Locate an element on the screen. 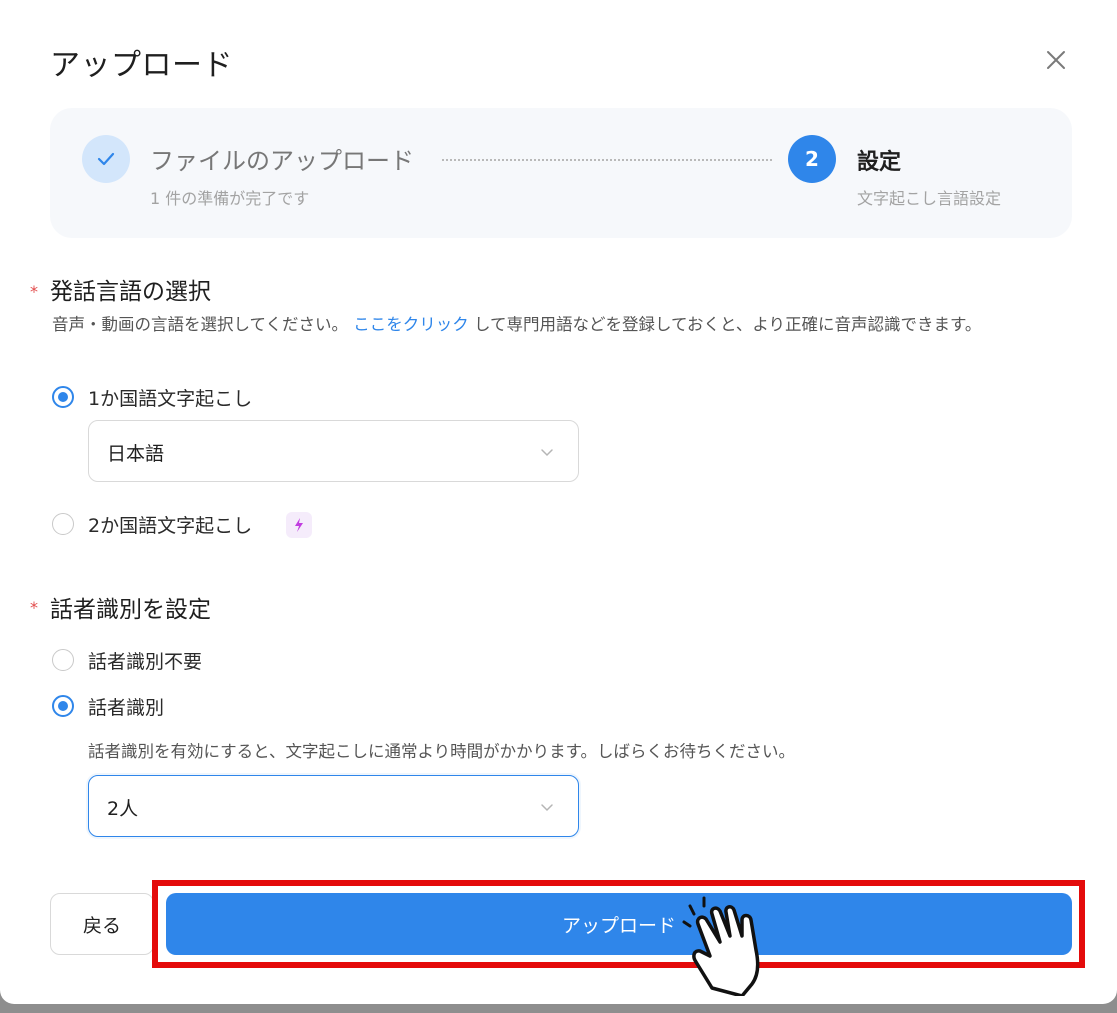 Image resolution: width=1117 pixels, height=1013 pixels. upload-button: アップロード is located at coordinates (619, 924).